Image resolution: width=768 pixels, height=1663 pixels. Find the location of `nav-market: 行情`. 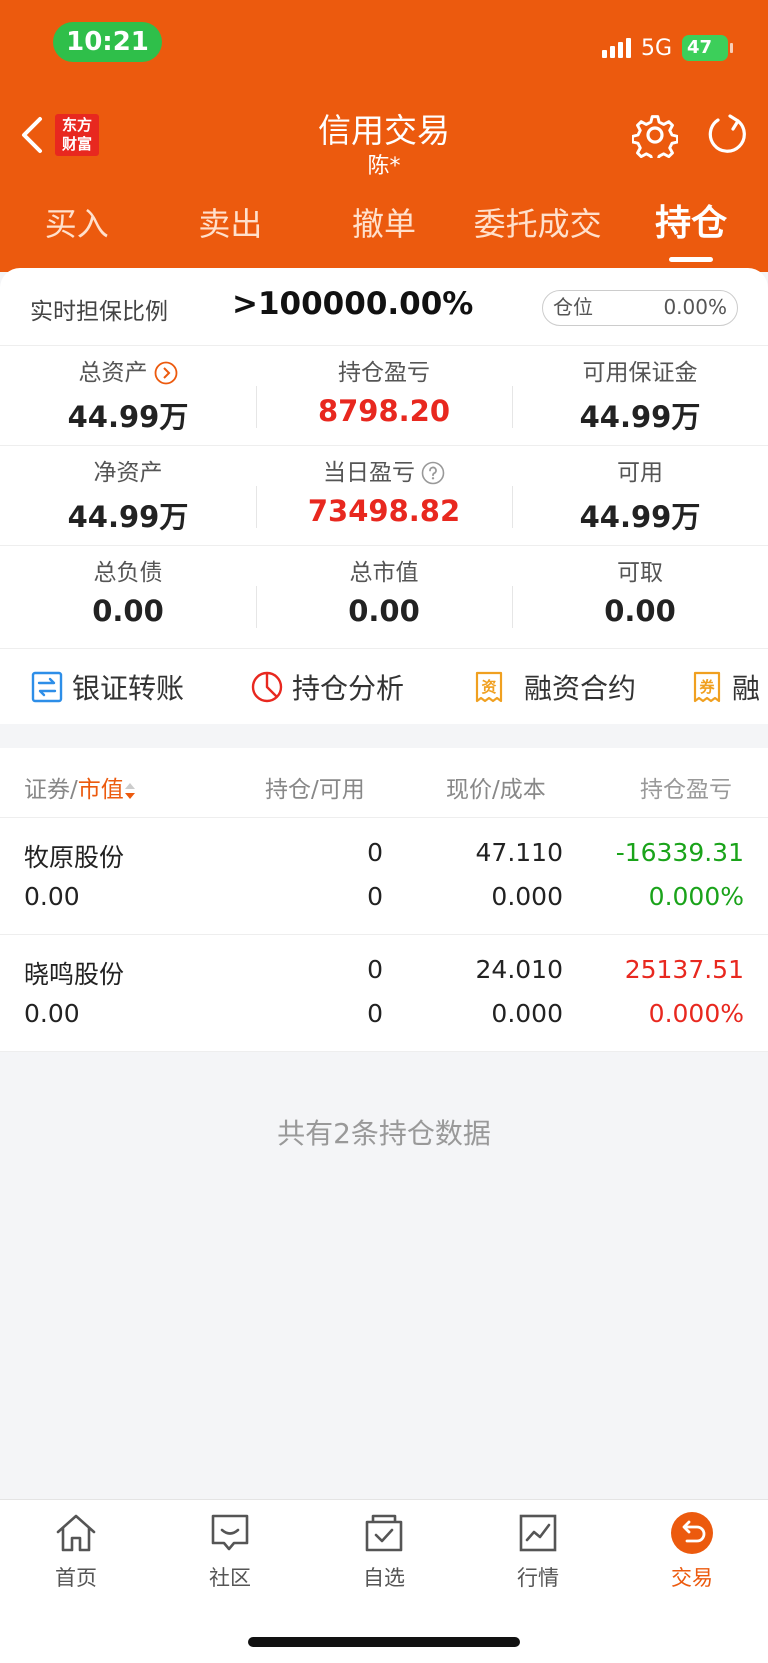

nav-market: 行情 is located at coordinates (538, 1551).